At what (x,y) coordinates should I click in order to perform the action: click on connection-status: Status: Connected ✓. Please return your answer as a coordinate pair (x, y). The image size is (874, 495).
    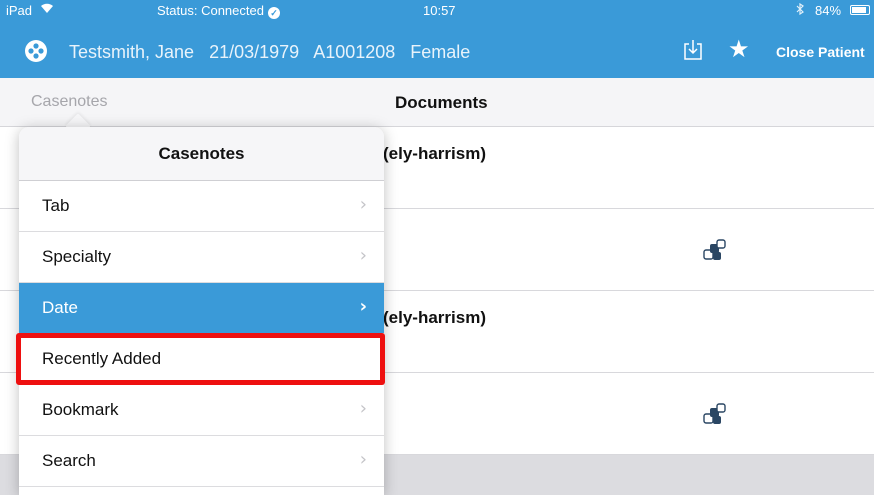
    Looking at the image, I should click on (218, 11).